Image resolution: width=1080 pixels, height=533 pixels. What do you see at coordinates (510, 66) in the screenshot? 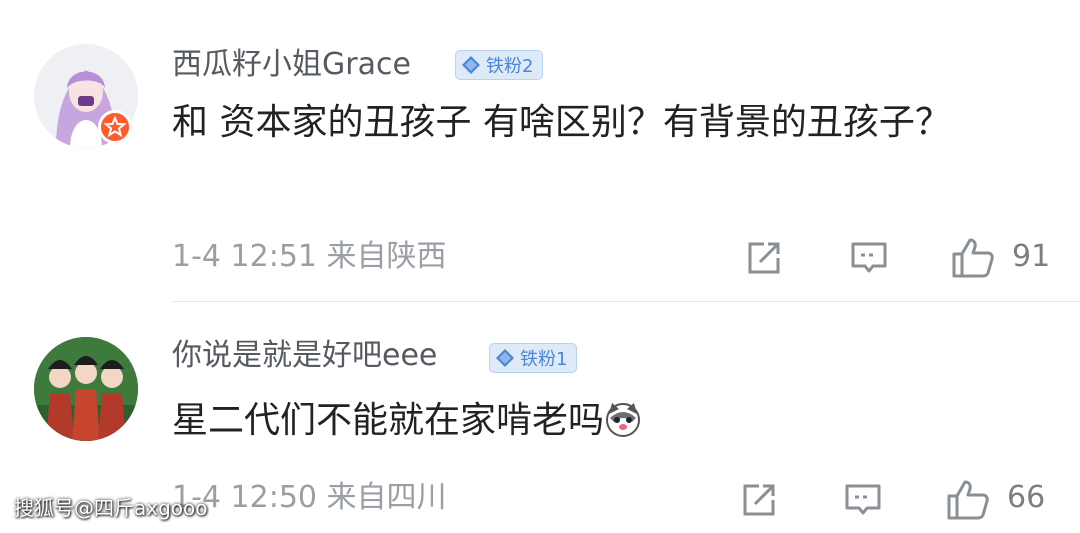
I see `fan-badge-label: 铁粉2` at bounding box center [510, 66].